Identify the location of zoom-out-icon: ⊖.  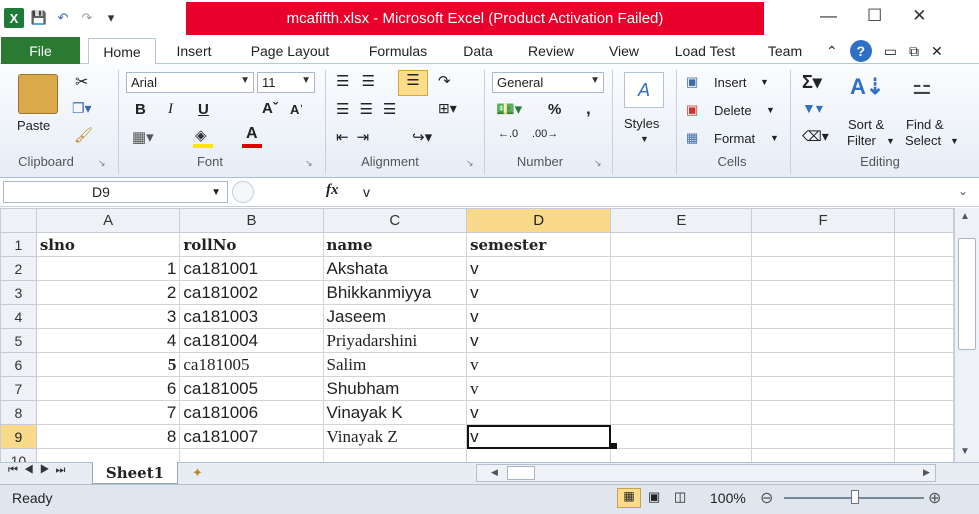
(766, 498).